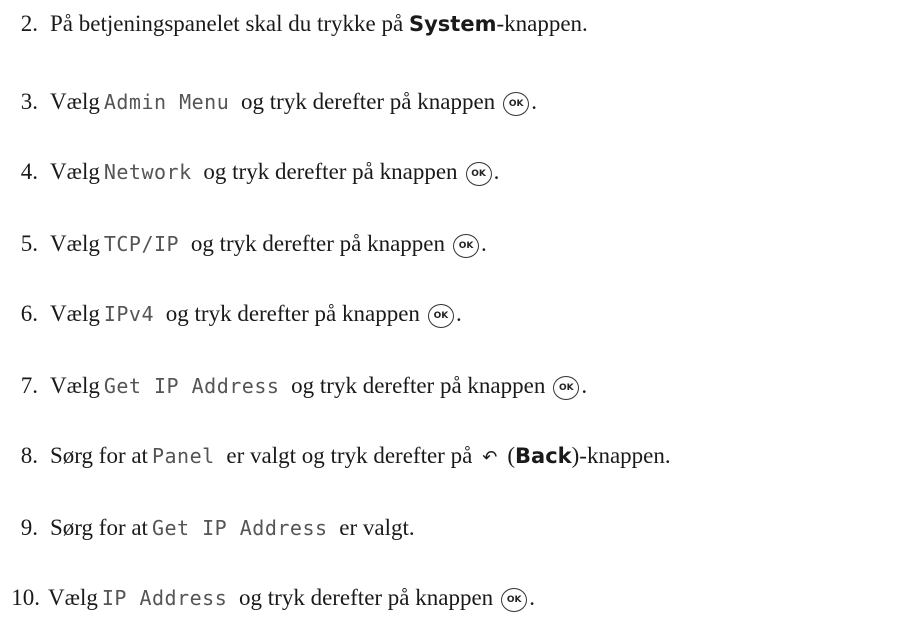 The width and height of the screenshot is (899, 643). I want to click on step-number: 8., so click(29, 455).